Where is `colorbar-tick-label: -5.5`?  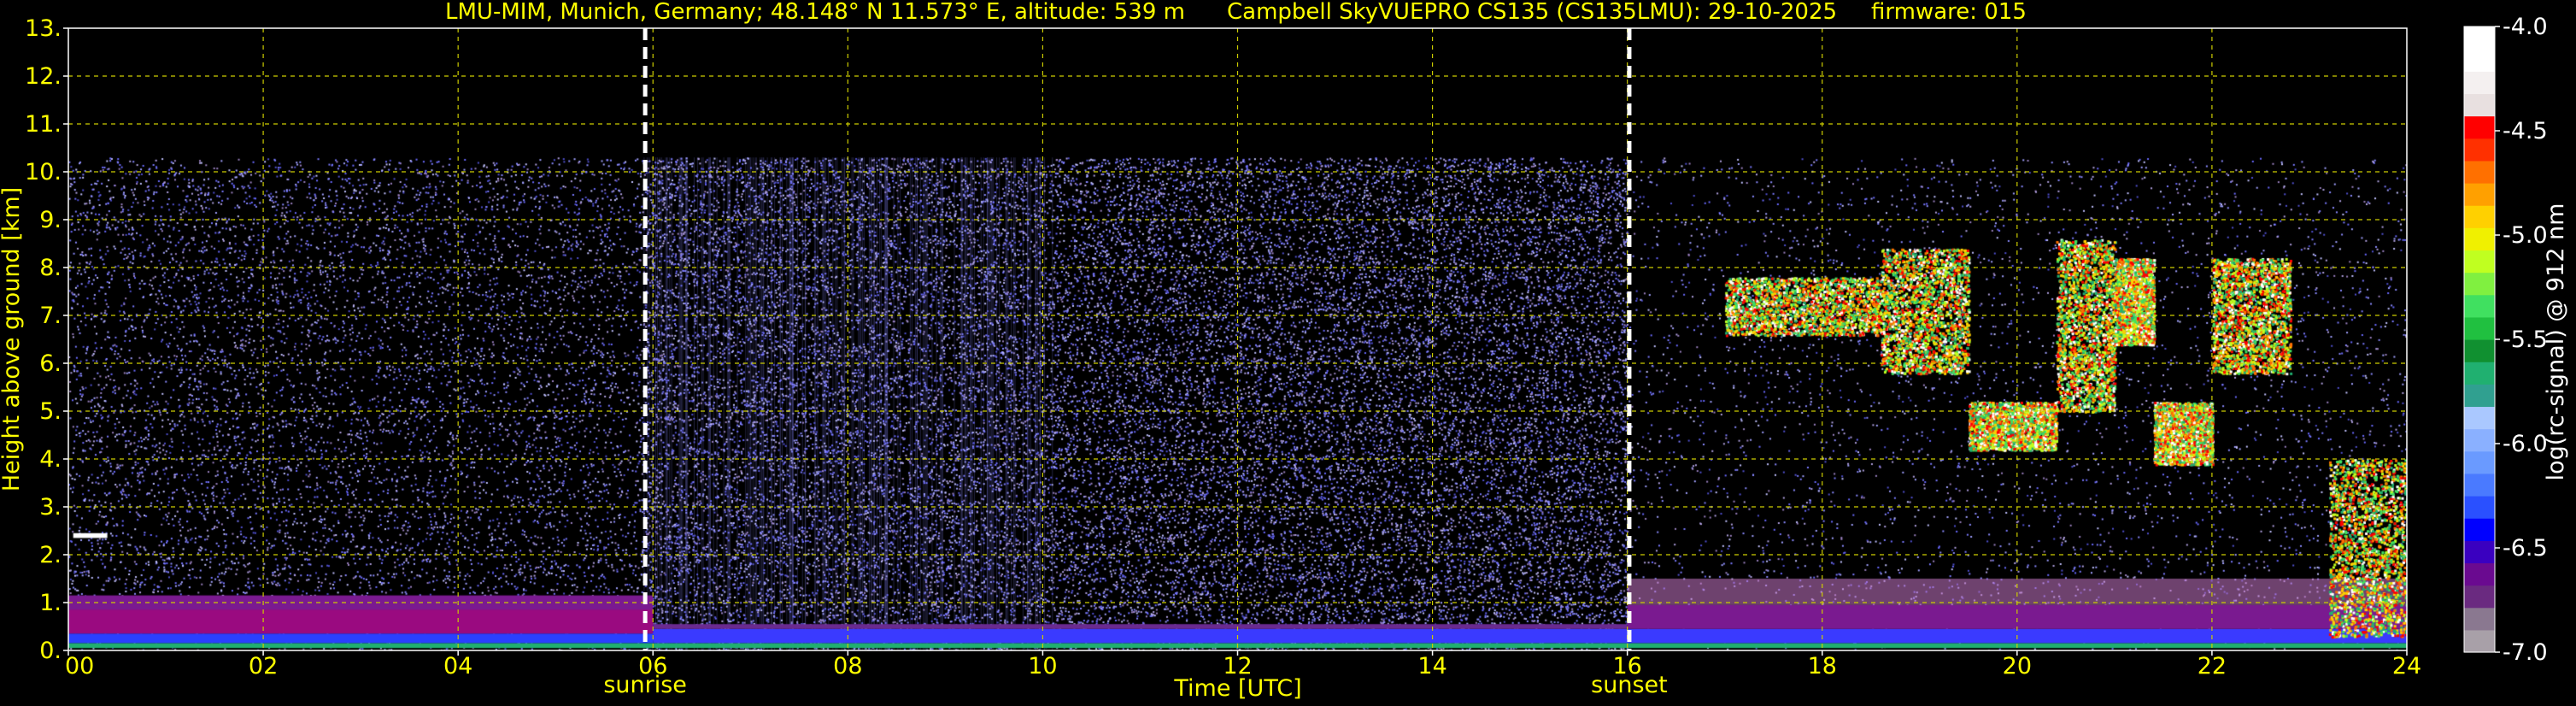 colorbar-tick-label: -5.5 is located at coordinates (2525, 340).